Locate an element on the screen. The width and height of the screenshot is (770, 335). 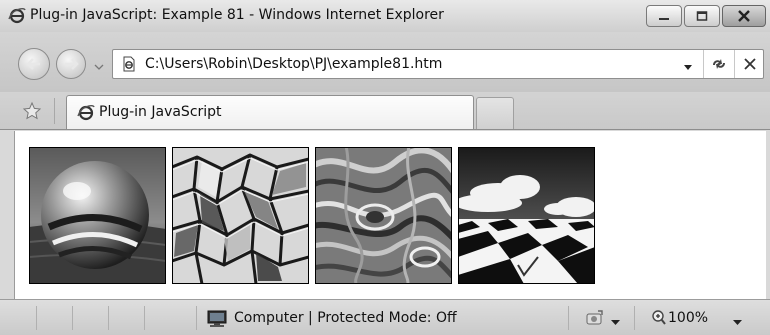
divider is located at coordinates (54, 111).